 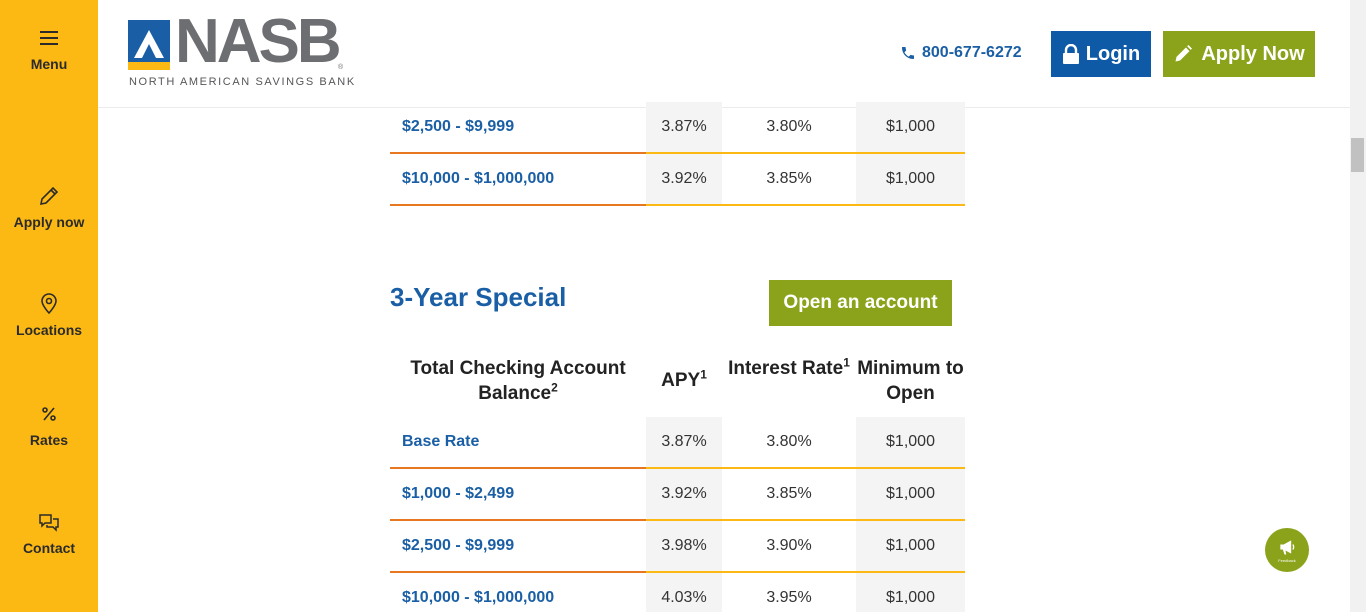 I want to click on section-title: 3-Year Special, so click(x=478, y=297).